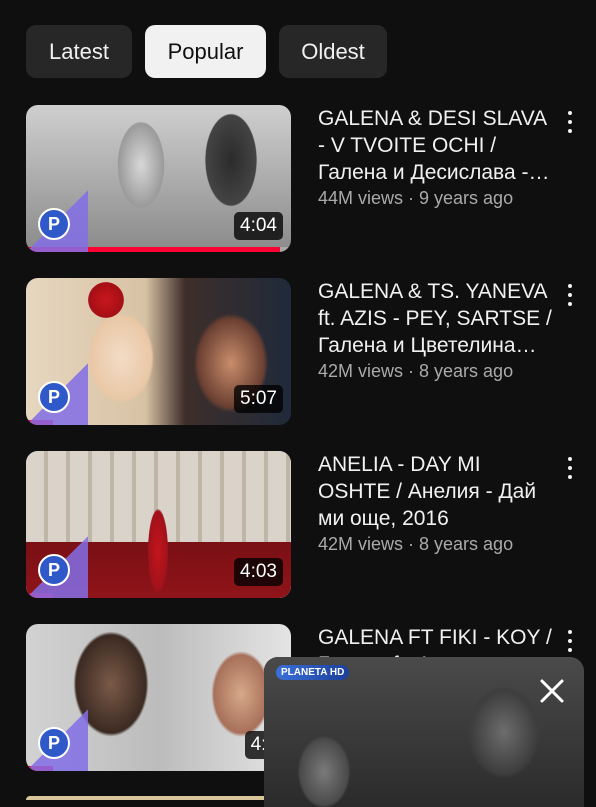 The image size is (596, 807). Describe the element at coordinates (416, 198) in the screenshot. I see `video-meta: 44M views · 9 years ago` at that location.